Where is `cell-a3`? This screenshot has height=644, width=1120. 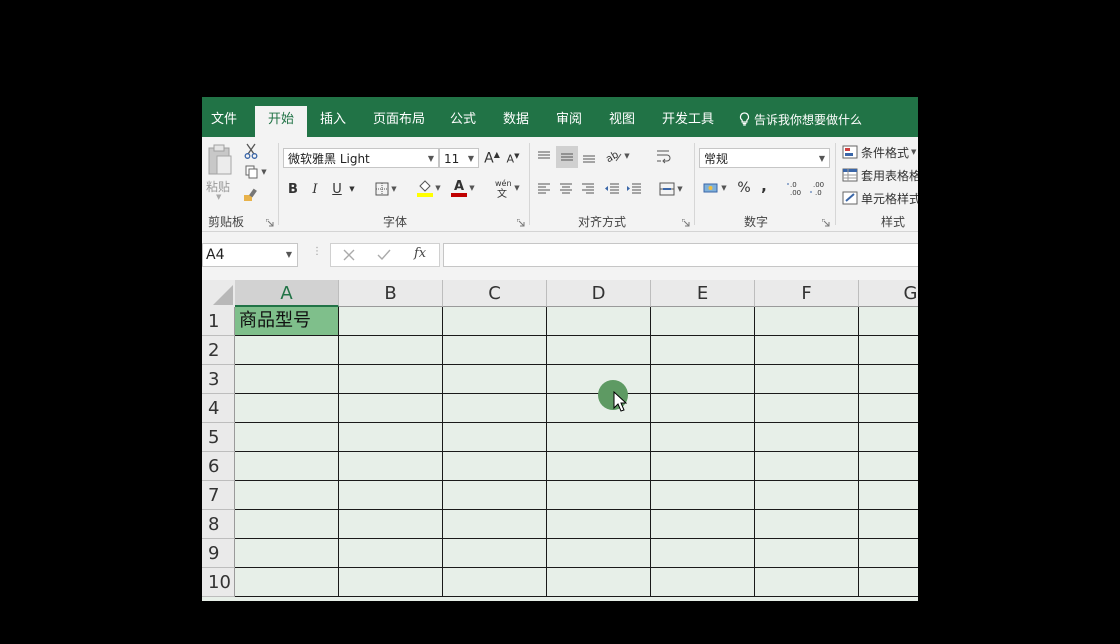 cell-a3 is located at coordinates (287, 379).